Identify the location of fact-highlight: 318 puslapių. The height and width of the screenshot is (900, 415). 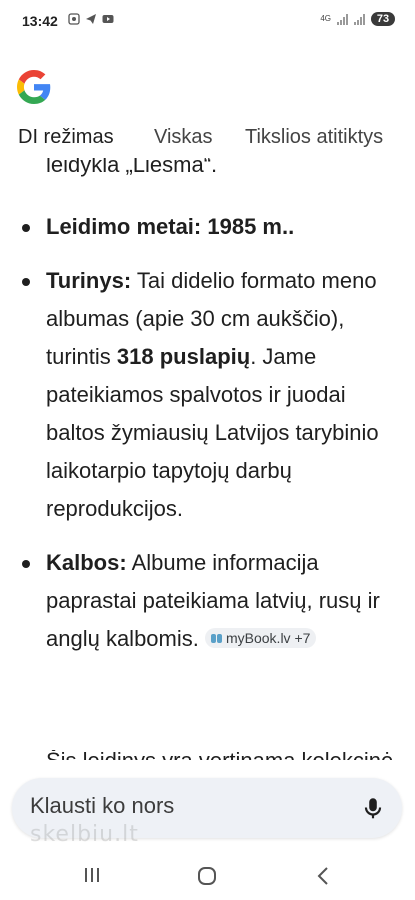
(183, 356).